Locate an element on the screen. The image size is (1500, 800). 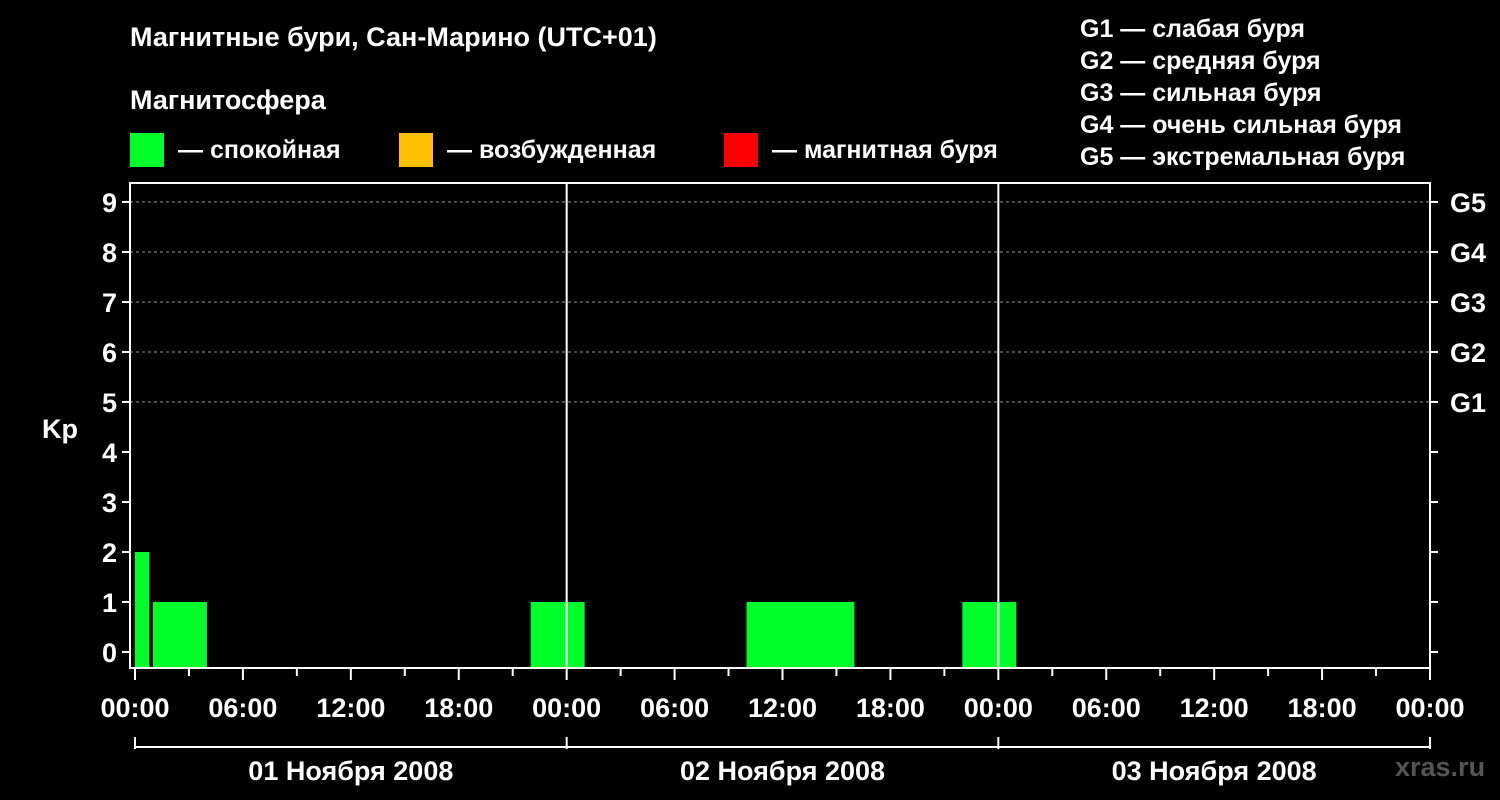
g-axis-label: G4 is located at coordinates (1468, 253).